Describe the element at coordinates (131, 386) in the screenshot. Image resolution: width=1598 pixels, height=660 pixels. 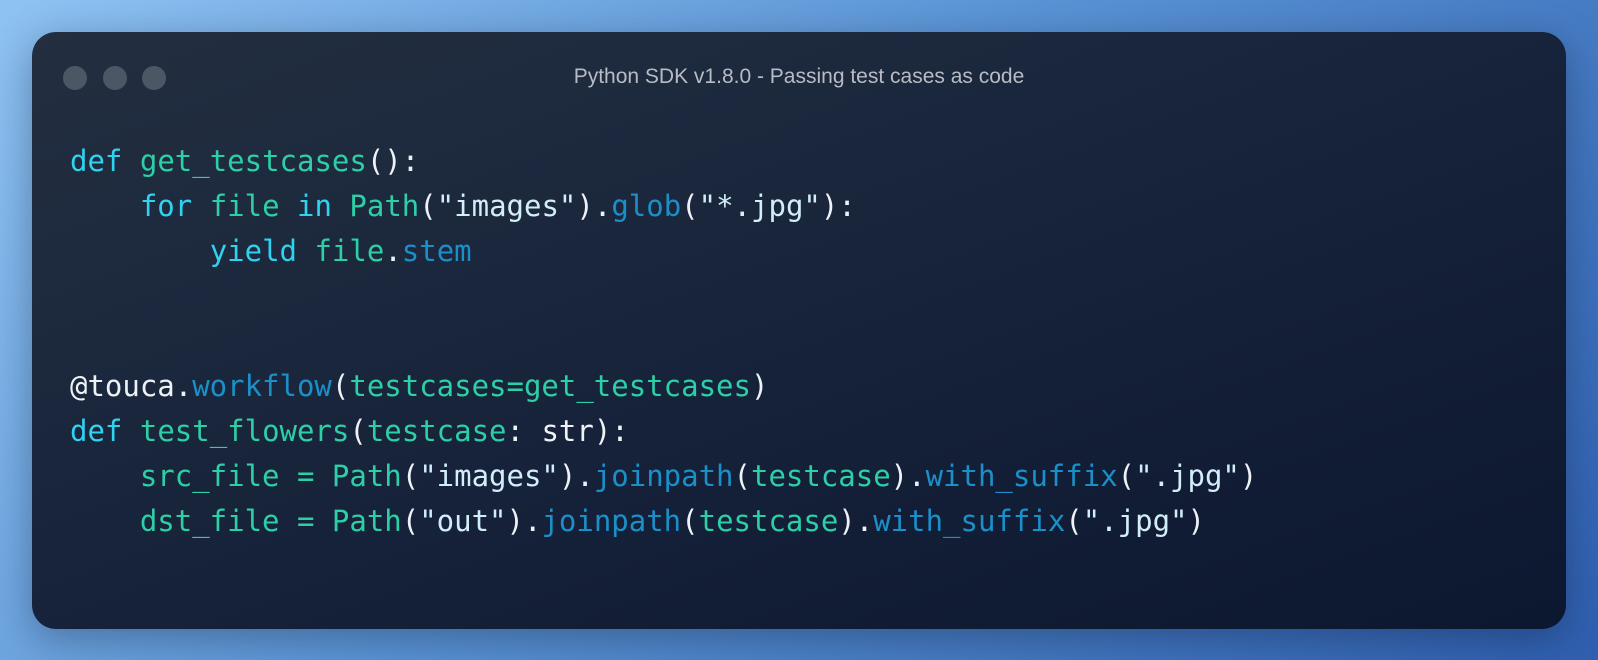
I see `code-token: @touca.` at that location.